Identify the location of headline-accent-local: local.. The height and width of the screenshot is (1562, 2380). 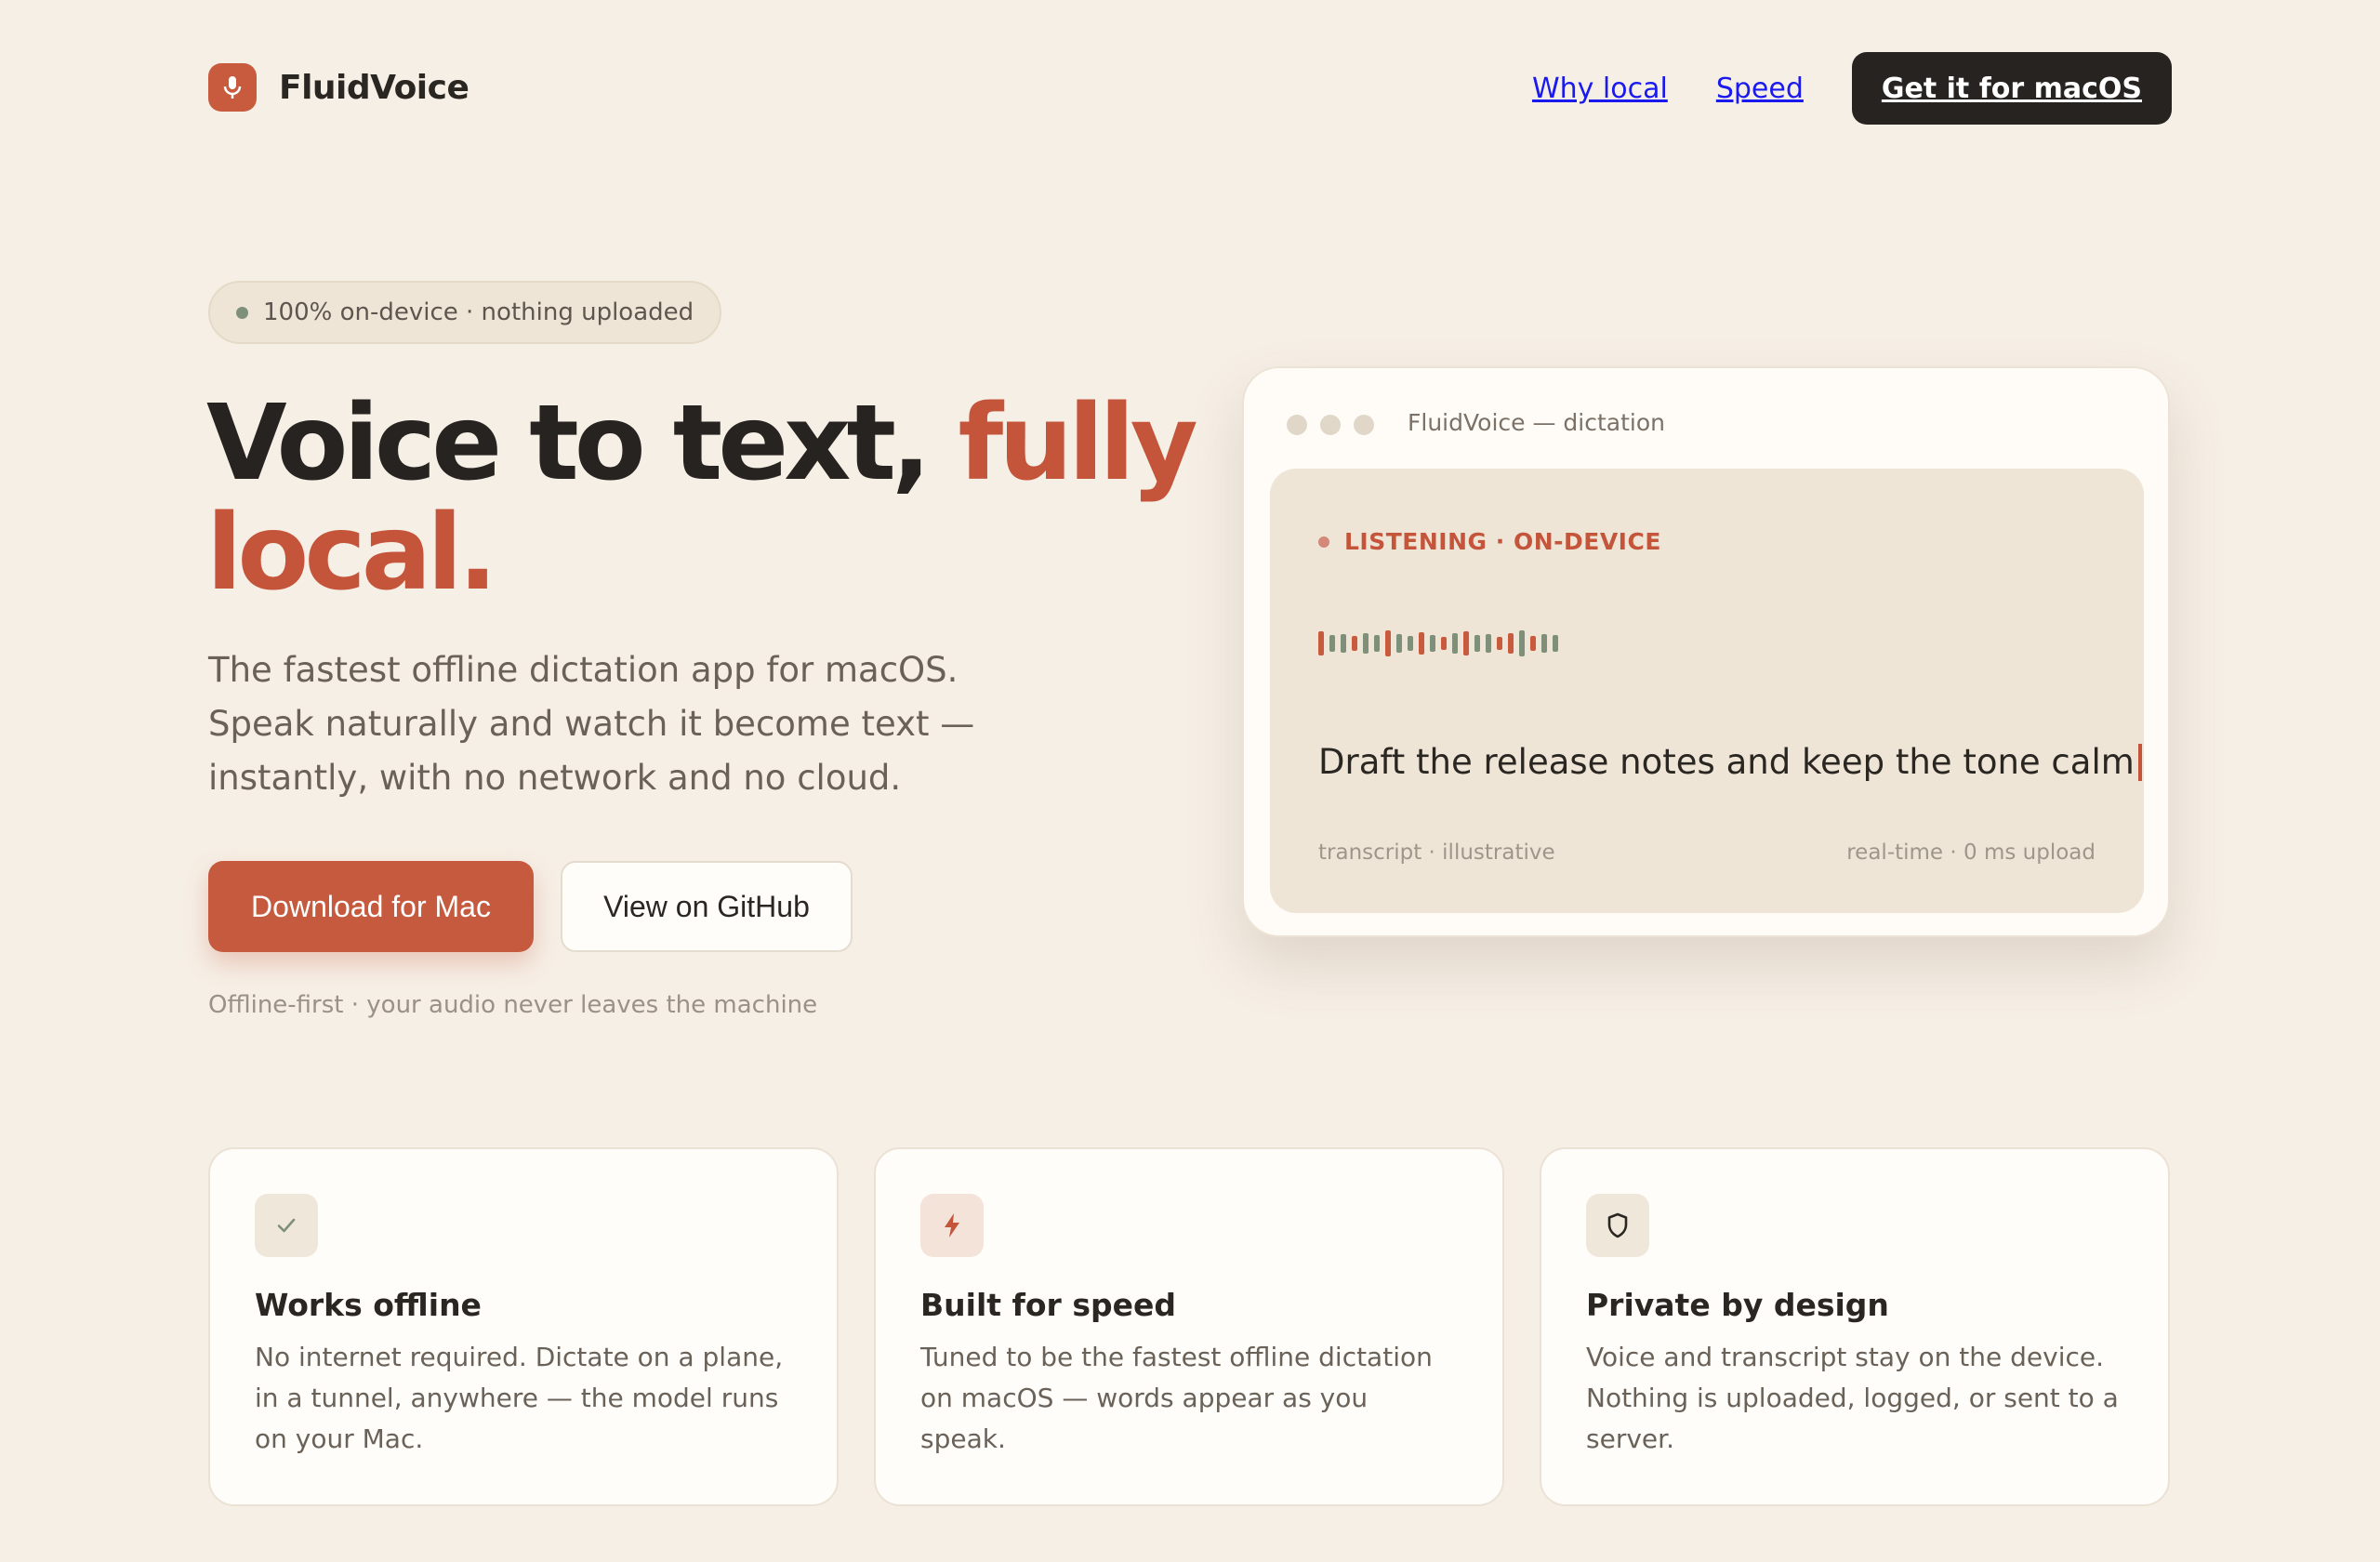
(351, 554).